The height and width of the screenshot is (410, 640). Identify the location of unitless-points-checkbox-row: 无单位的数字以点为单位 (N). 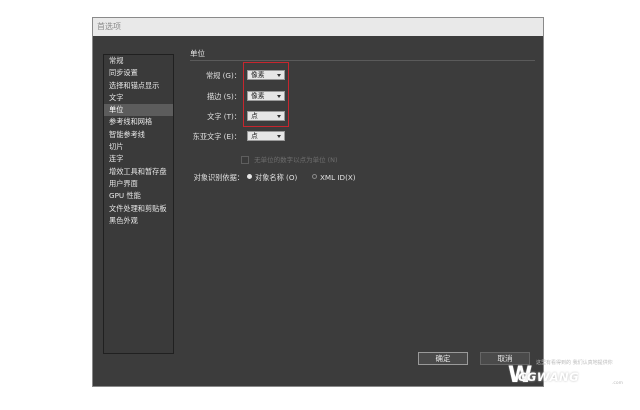
(289, 159).